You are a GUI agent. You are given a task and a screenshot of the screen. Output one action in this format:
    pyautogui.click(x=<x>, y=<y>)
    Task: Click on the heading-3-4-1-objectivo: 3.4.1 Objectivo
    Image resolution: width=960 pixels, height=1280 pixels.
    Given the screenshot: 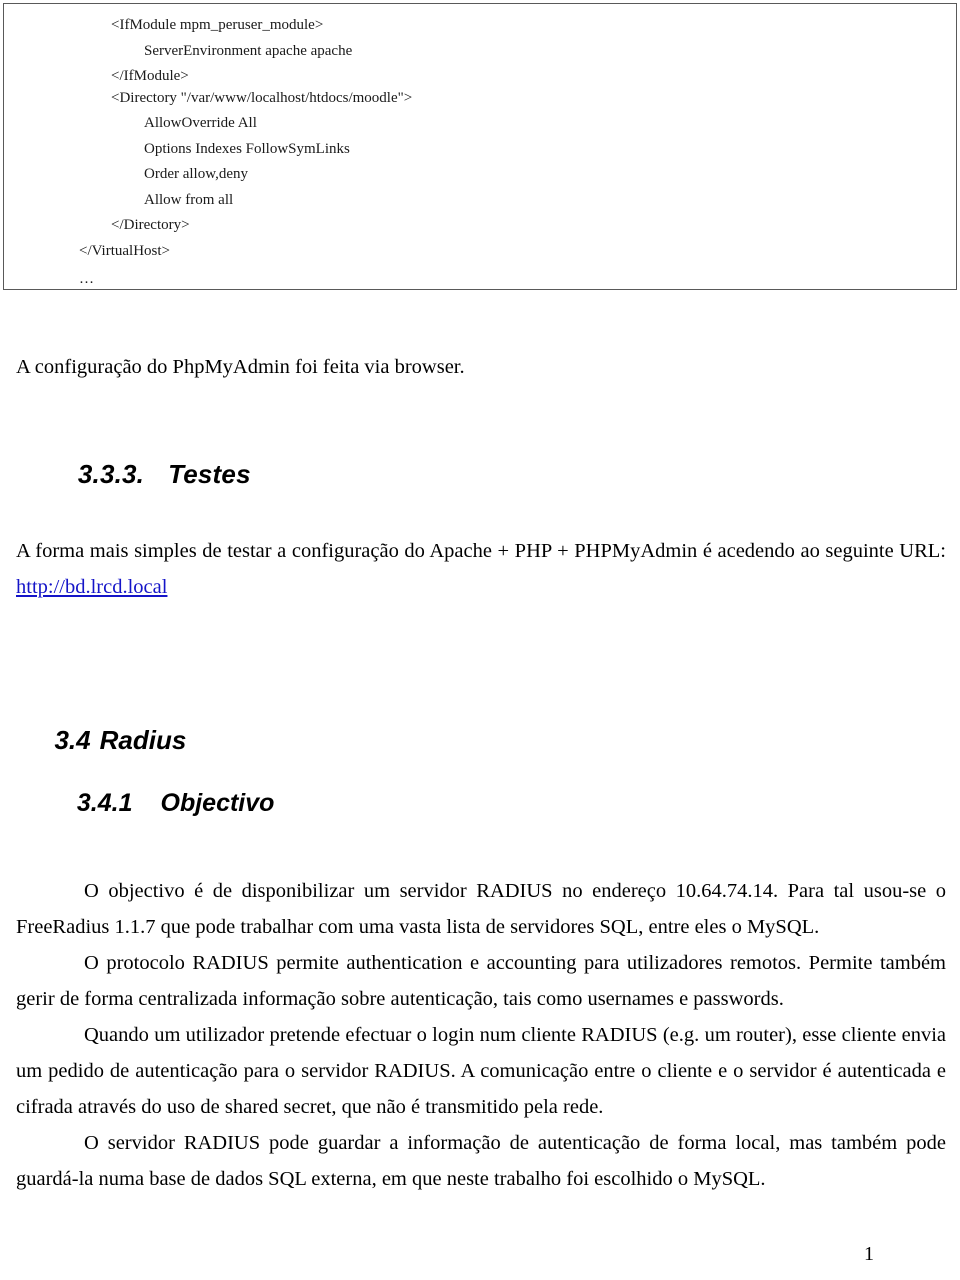 What is the action you would take?
    pyautogui.click(x=169, y=789)
    